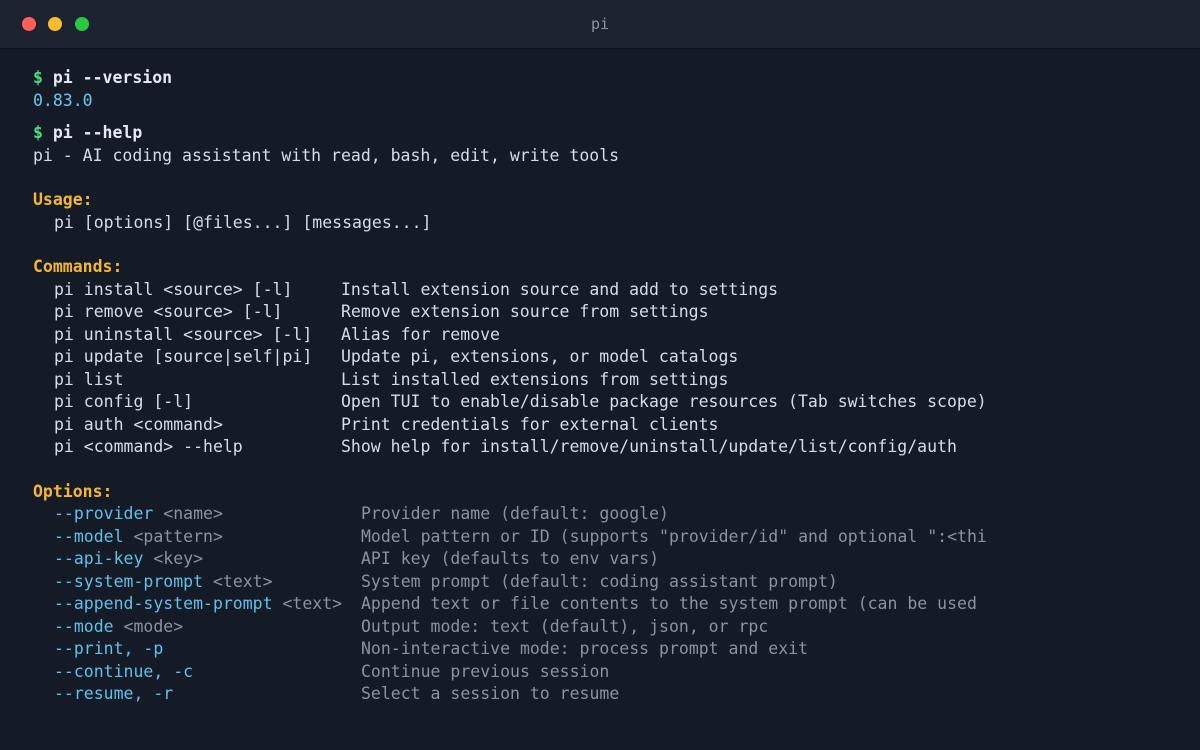 The width and height of the screenshot is (1200, 750). What do you see at coordinates (109, 648) in the screenshot?
I see `option-flag: --print, -p` at bounding box center [109, 648].